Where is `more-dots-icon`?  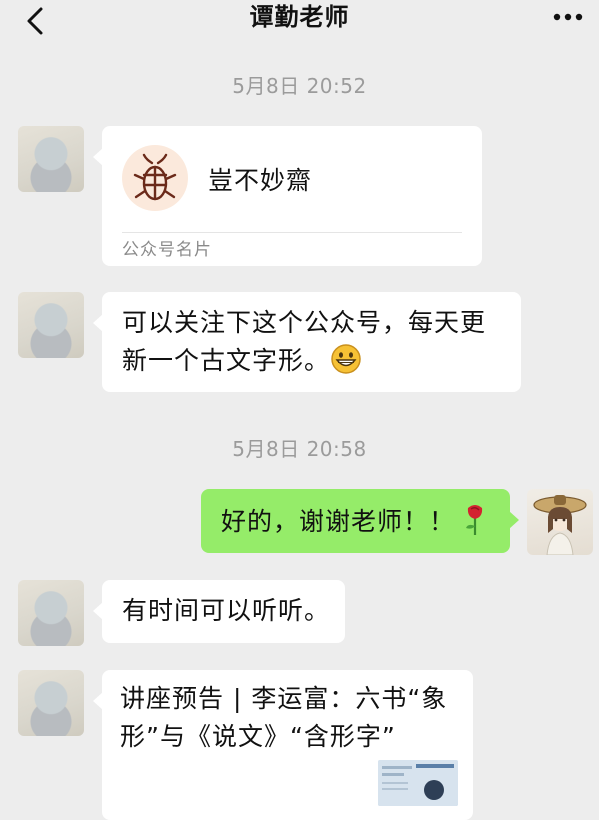
more-dots-icon is located at coordinates (568, 17).